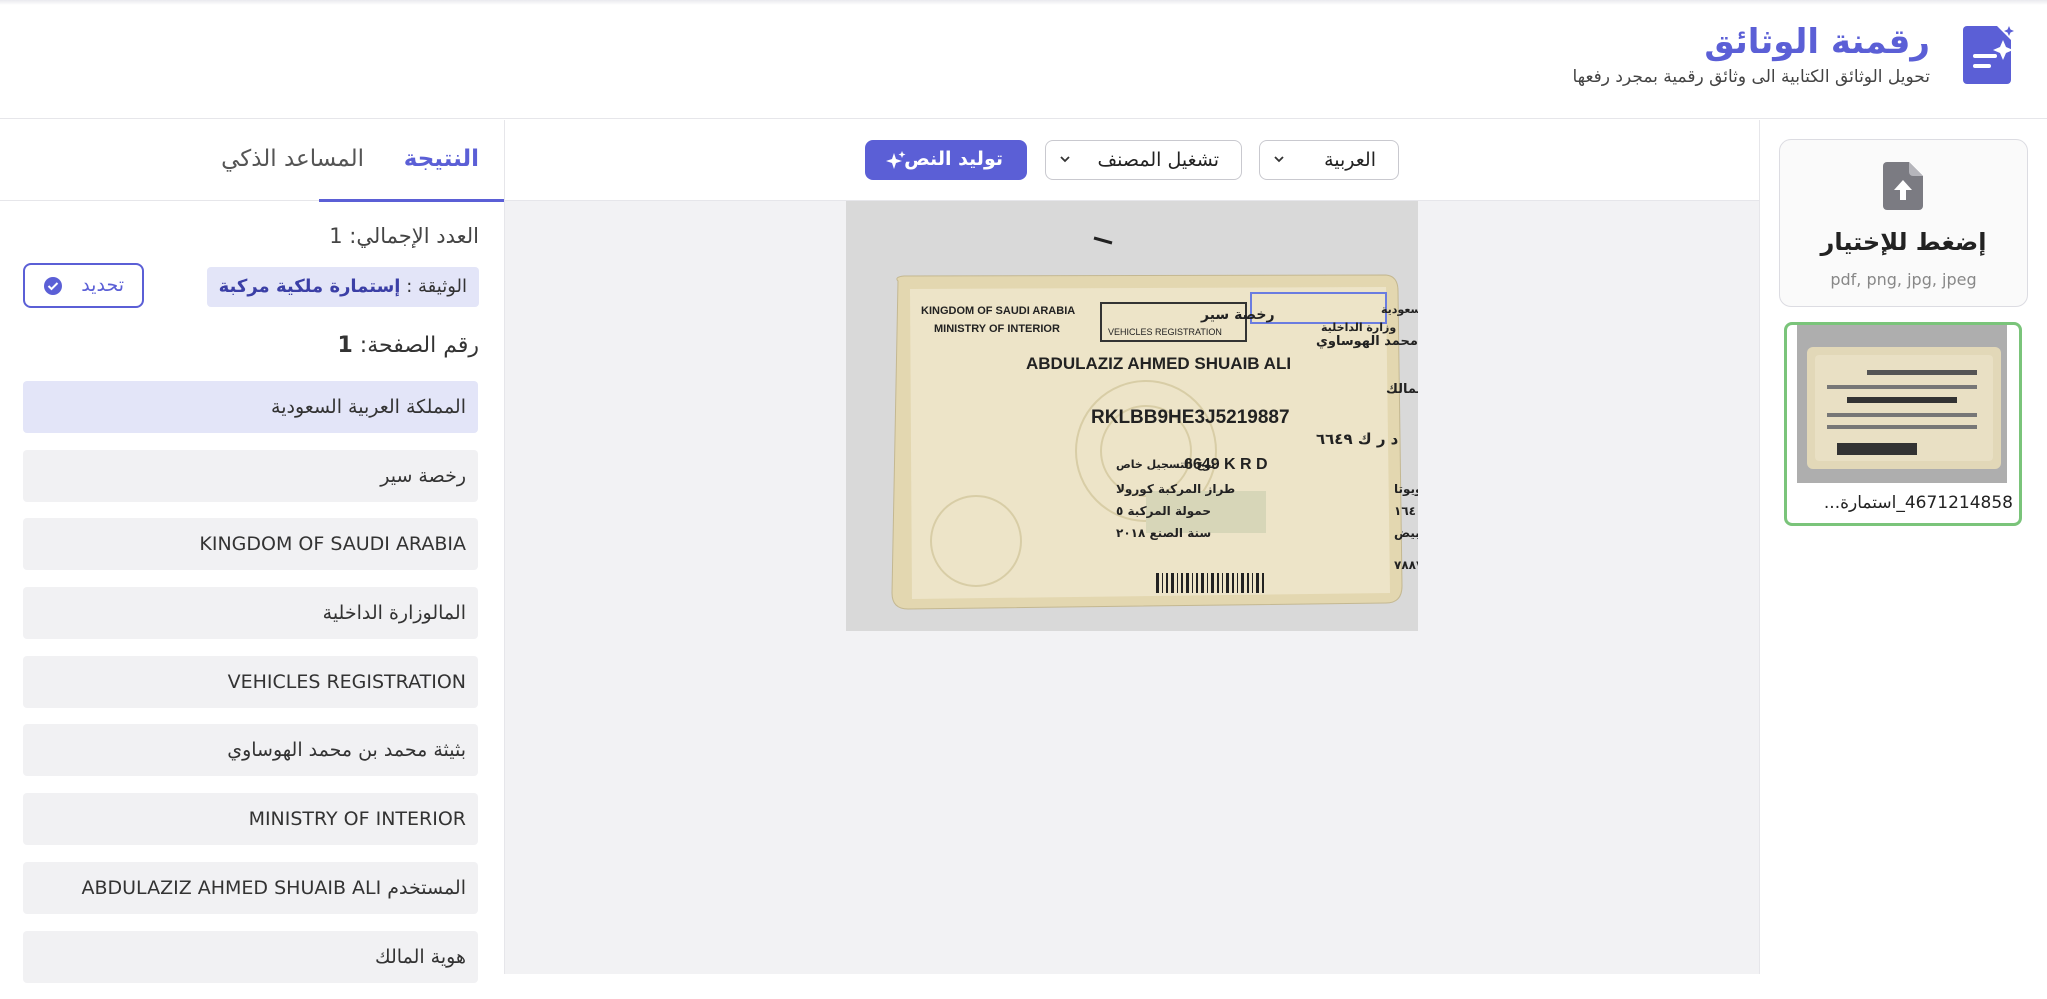 The width and height of the screenshot is (2047, 999). What do you see at coordinates (1158, 363) in the screenshot?
I see `card-user-en: ABDULAZIZ AHMED SHUAIB ALI` at bounding box center [1158, 363].